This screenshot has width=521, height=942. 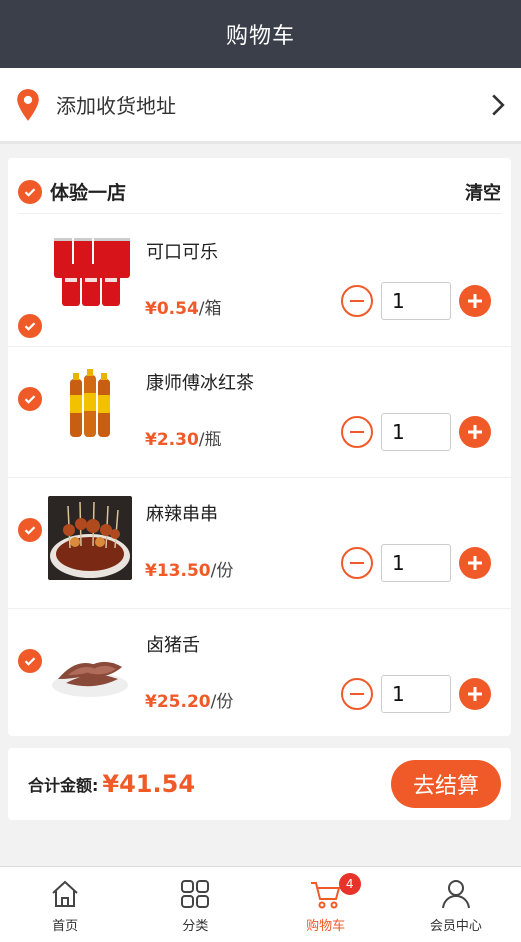 I want to click on tab-category: 分类, so click(x=195, y=904).